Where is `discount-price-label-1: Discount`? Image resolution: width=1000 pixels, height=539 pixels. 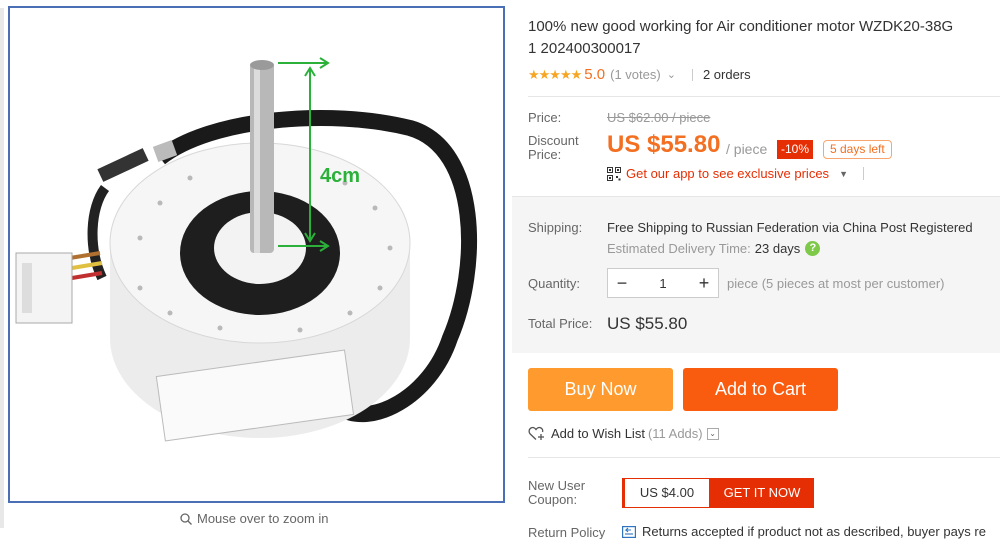 discount-price-label-1: Discount is located at coordinates (553, 140).